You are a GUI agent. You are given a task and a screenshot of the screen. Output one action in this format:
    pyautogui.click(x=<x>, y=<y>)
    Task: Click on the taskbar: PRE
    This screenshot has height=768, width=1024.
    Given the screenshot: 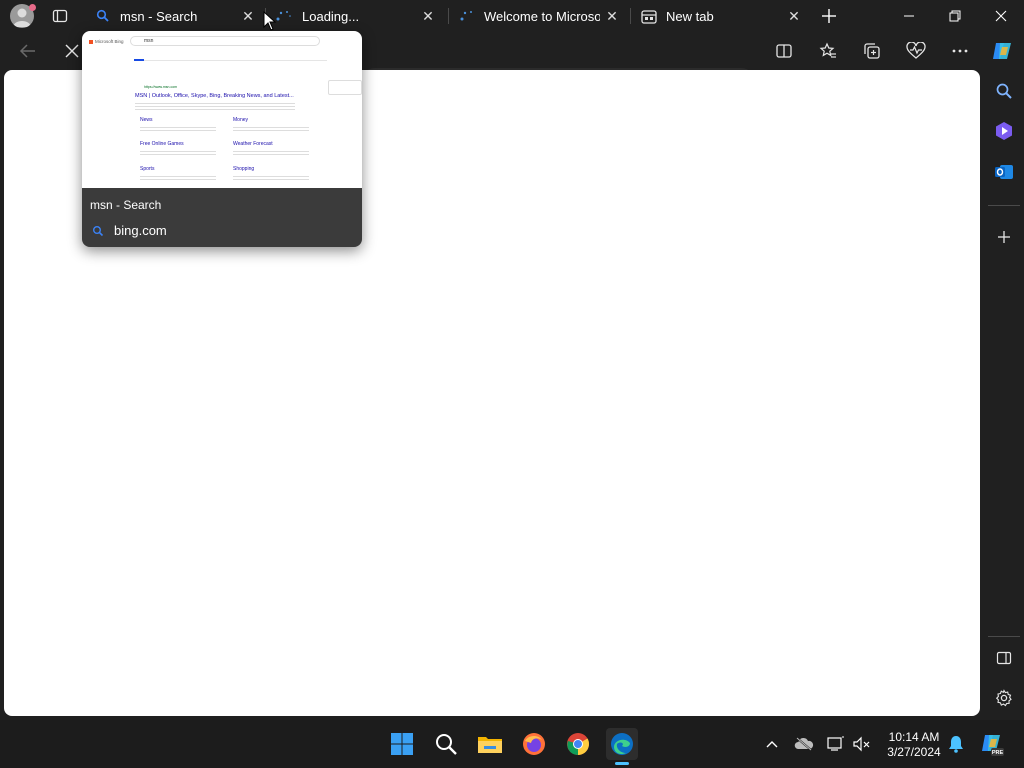 What is the action you would take?
    pyautogui.click(x=512, y=744)
    